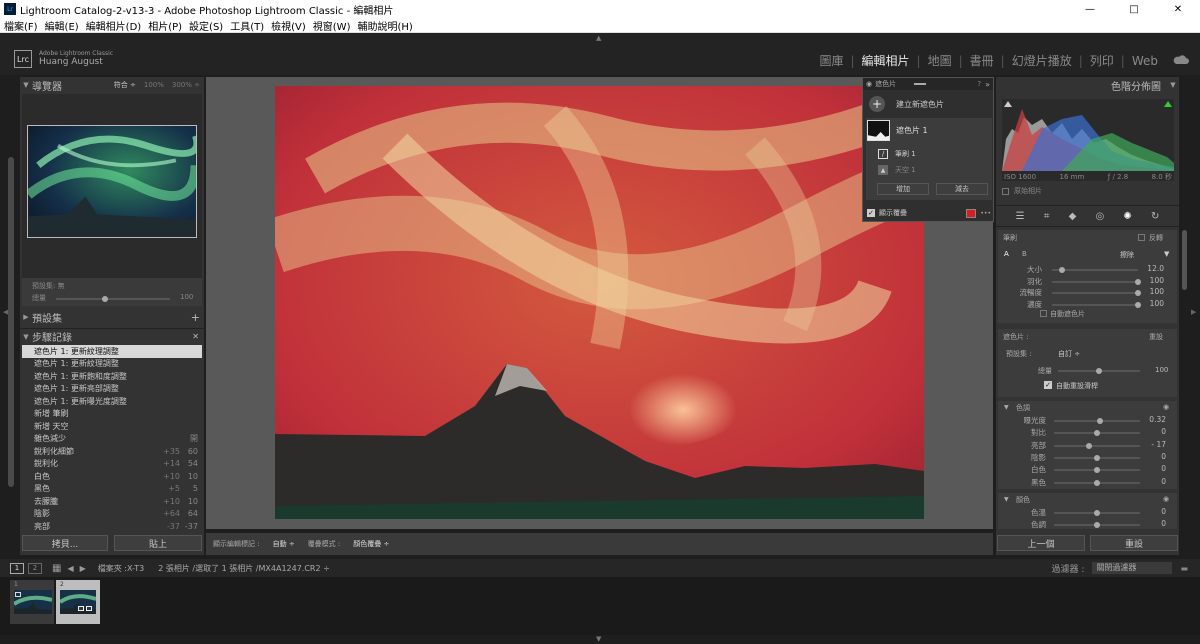 The image size is (1200, 644). Describe the element at coordinates (1024, 254) in the screenshot. I see `brush-b-tab: B` at that location.